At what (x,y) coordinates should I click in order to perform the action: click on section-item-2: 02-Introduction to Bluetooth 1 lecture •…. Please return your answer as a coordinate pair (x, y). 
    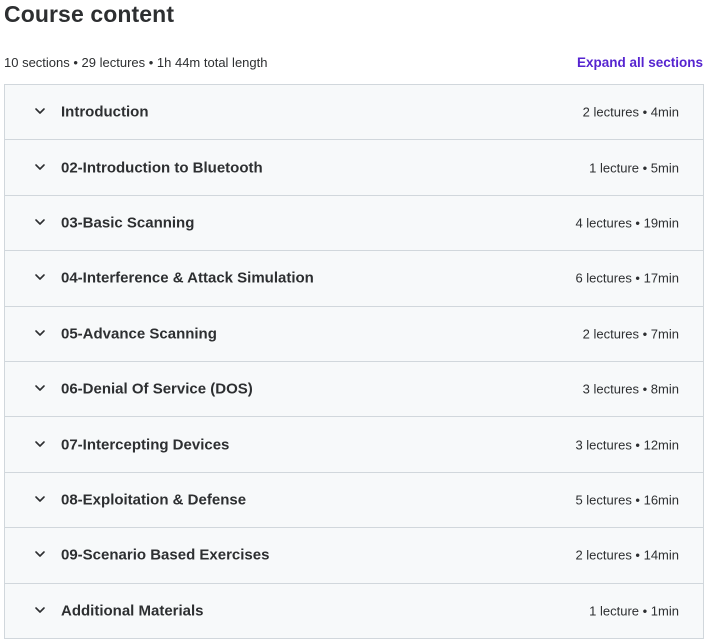
    Looking at the image, I should click on (354, 168).